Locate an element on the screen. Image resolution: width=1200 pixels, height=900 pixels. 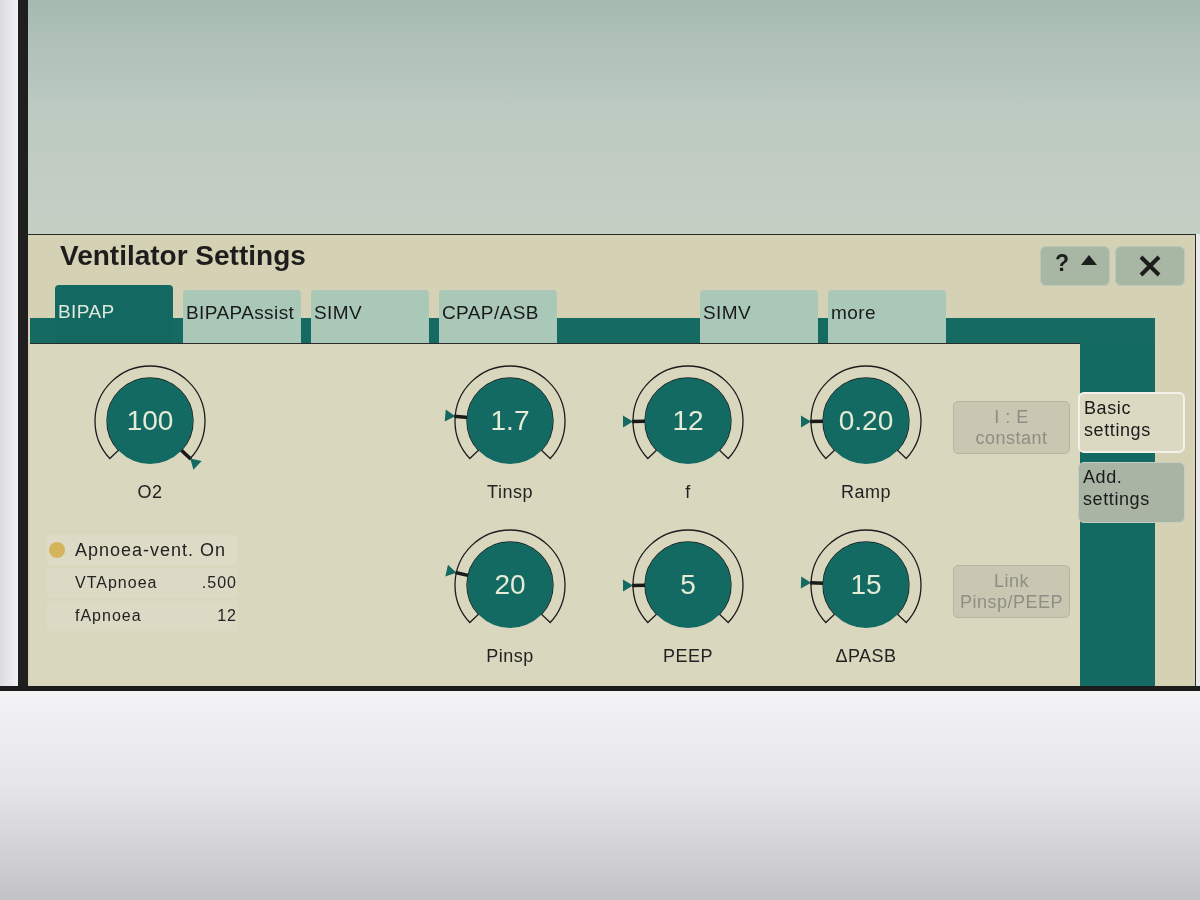
knob-label: ΔPASB is located at coordinates (866, 656).